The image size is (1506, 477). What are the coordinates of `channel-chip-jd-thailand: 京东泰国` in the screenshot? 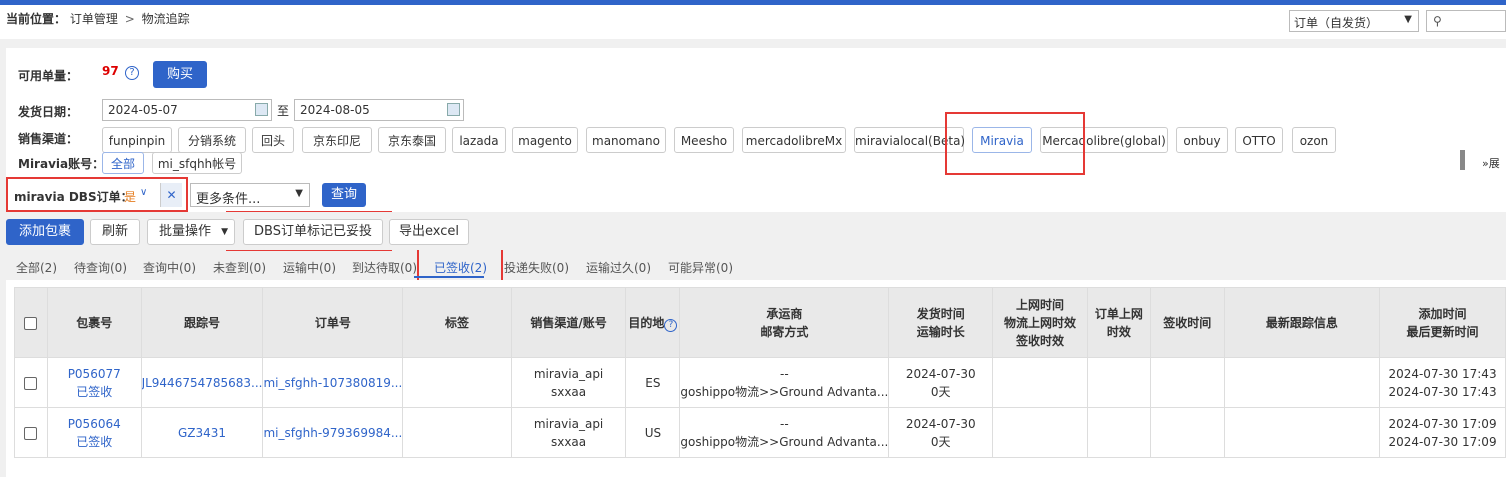 It's located at (412, 140).